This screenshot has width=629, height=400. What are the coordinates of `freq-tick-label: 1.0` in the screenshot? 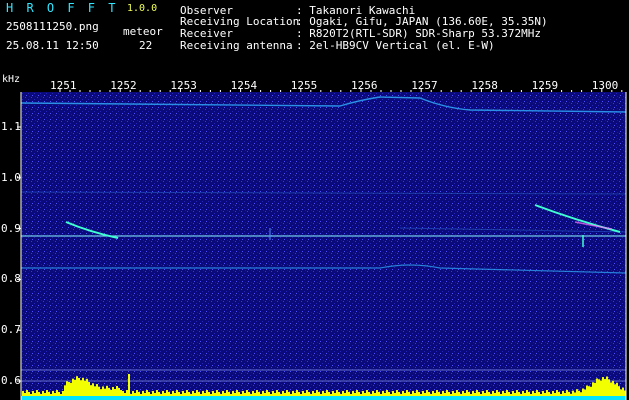 It's located at (11, 177).